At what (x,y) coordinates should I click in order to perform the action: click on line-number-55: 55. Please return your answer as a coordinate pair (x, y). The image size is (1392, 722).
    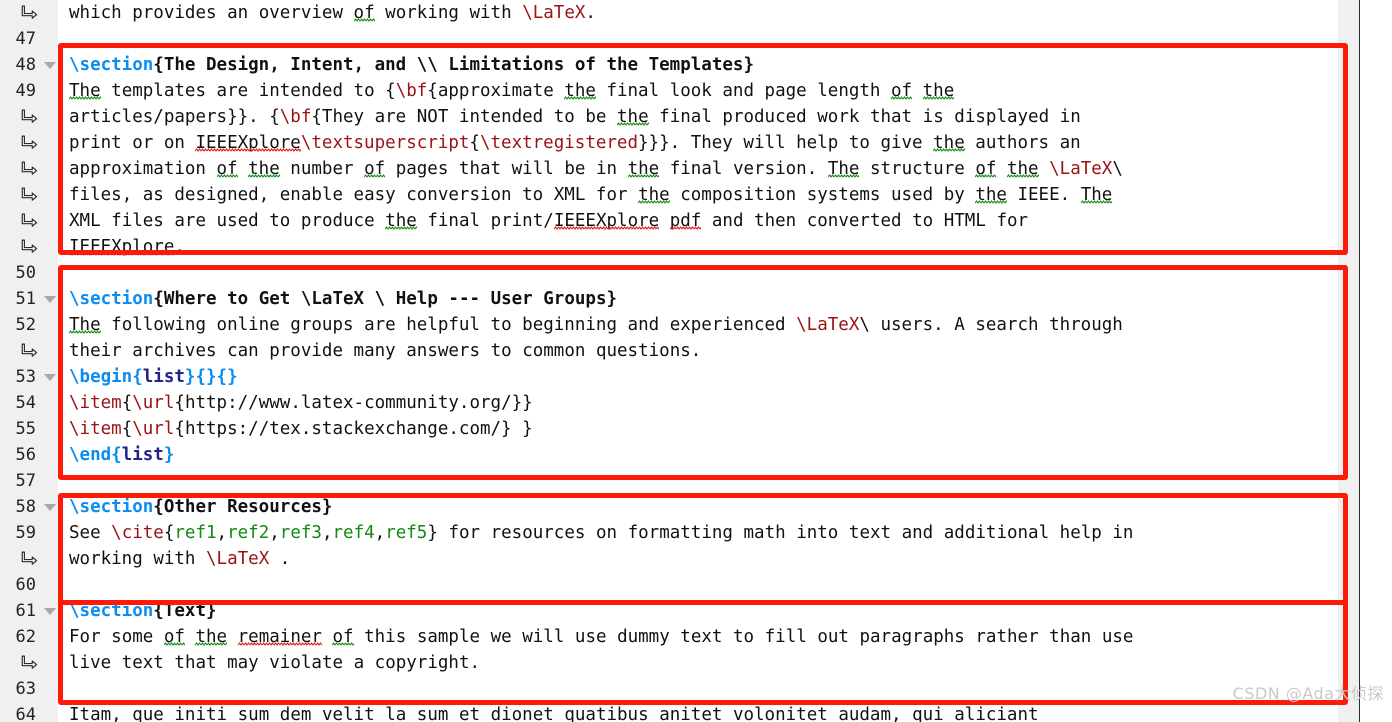
    Looking at the image, I should click on (29, 429).